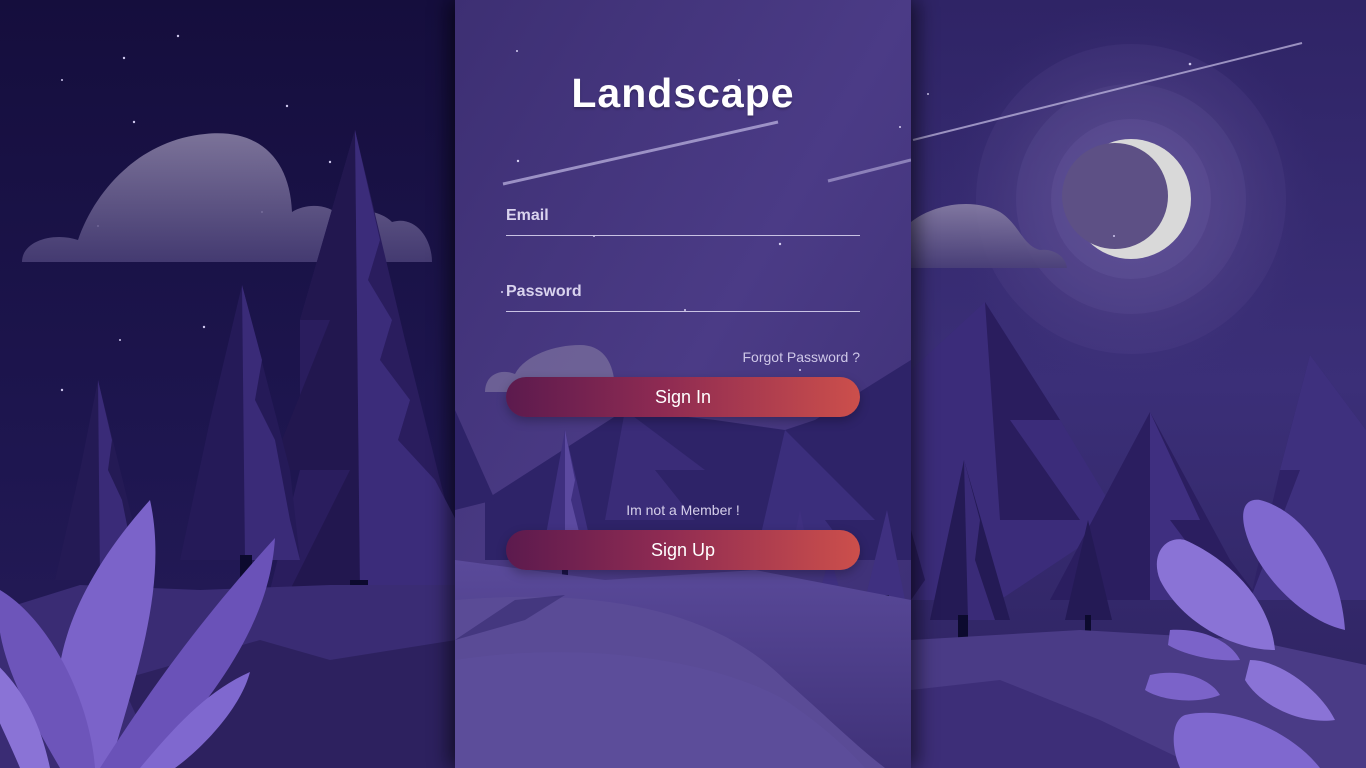 The width and height of the screenshot is (1366, 768). What do you see at coordinates (683, 311) in the screenshot?
I see `password-underline` at bounding box center [683, 311].